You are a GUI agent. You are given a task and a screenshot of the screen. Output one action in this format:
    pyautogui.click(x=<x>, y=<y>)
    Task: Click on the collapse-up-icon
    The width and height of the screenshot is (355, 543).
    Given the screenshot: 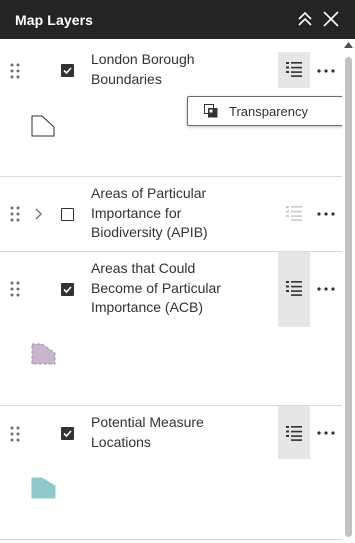 What is the action you would take?
    pyautogui.click(x=305, y=18)
    